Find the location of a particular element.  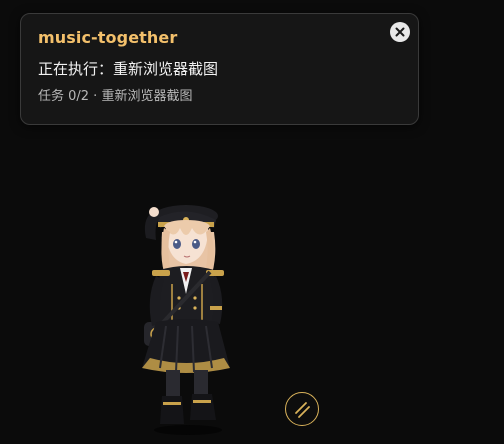

close-button is located at coordinates (400, 32).